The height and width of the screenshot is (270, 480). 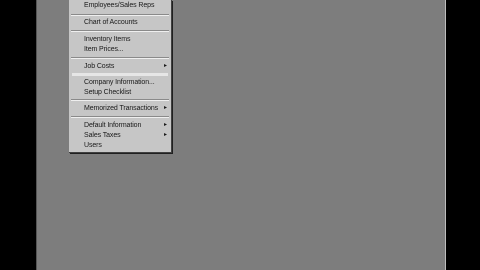 I want to click on menu-item-label: Inventory Items, so click(x=107, y=39).